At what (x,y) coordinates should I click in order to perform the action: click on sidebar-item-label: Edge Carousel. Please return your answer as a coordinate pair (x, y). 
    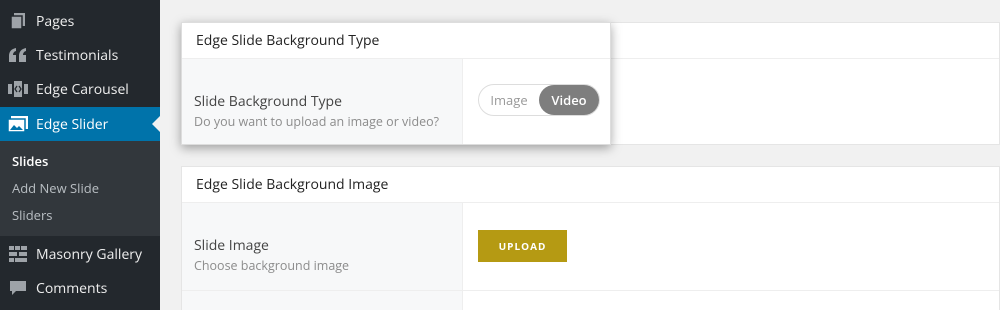
    Looking at the image, I should click on (82, 89).